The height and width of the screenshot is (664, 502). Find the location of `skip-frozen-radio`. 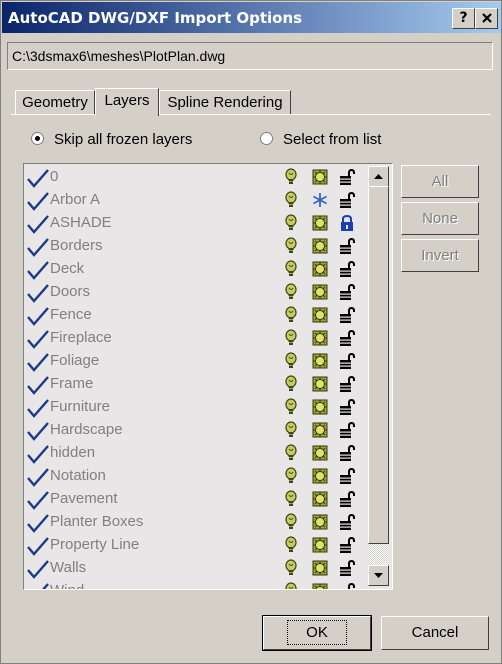

skip-frozen-radio is located at coordinates (37, 138).